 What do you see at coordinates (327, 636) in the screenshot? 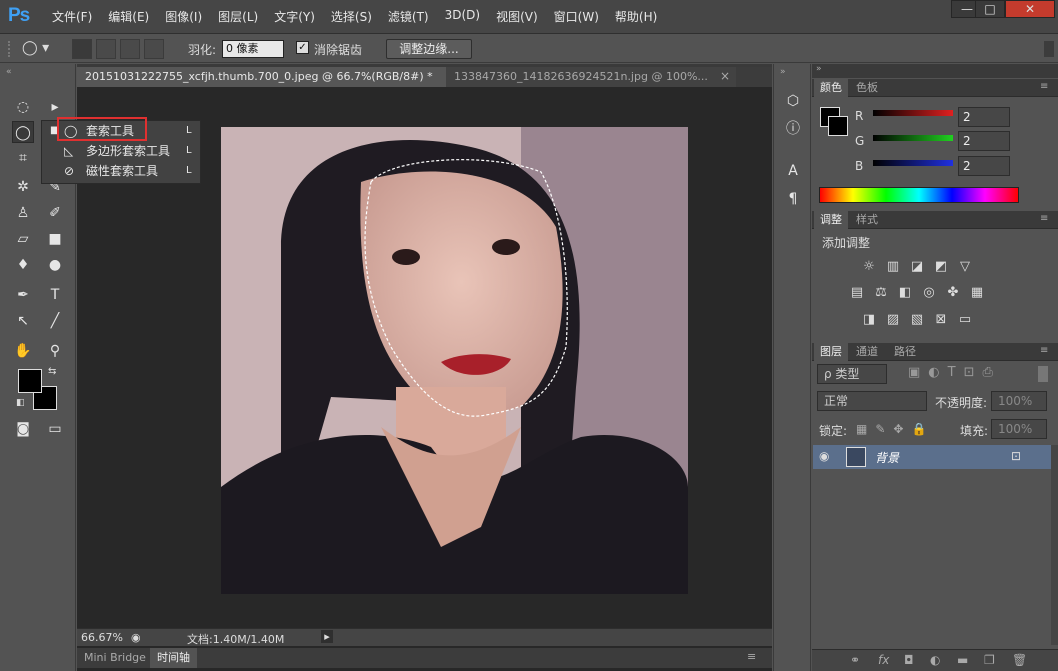
I see `status-menu-arrow-icon: ▸` at bounding box center [327, 636].